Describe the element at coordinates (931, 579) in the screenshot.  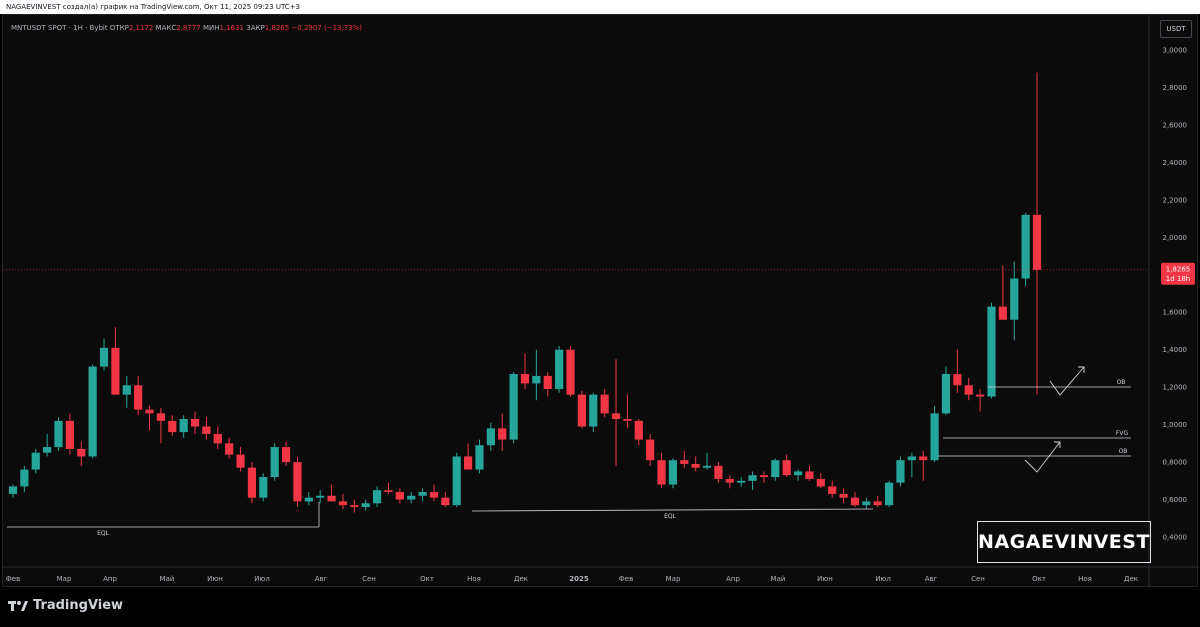
I see `x-tick-label: Авг` at that location.